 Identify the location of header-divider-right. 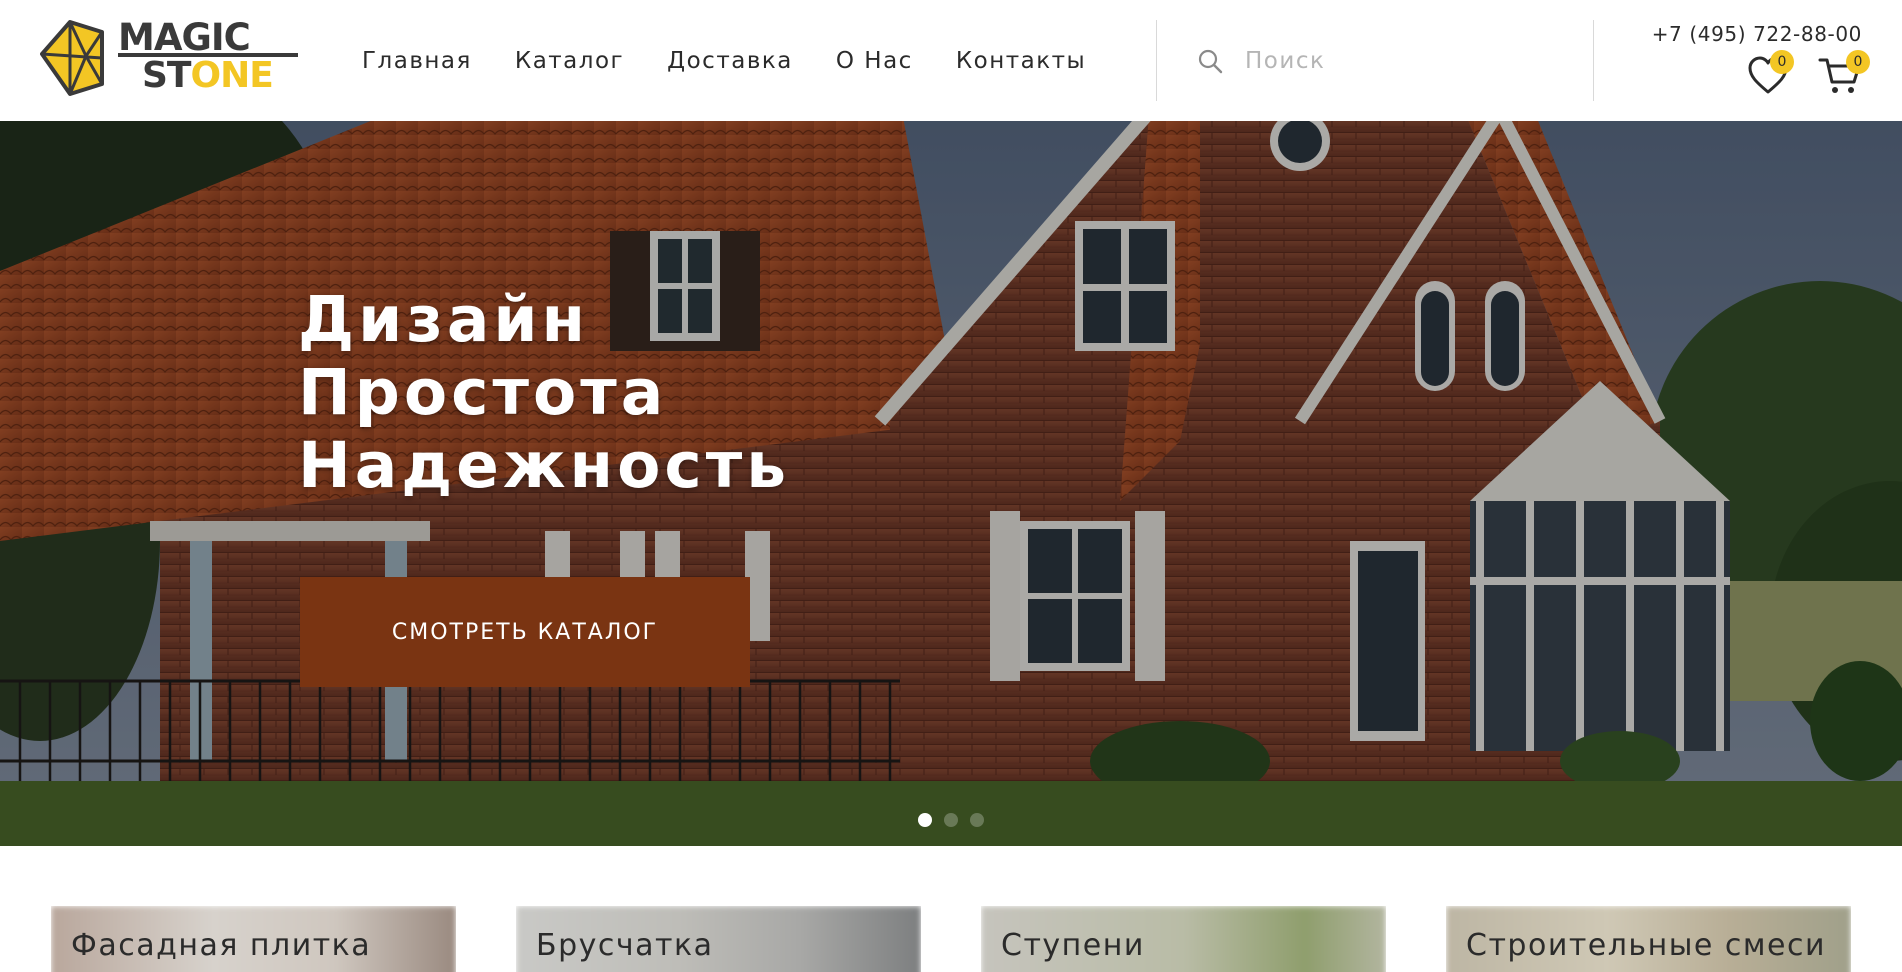
(1593, 60).